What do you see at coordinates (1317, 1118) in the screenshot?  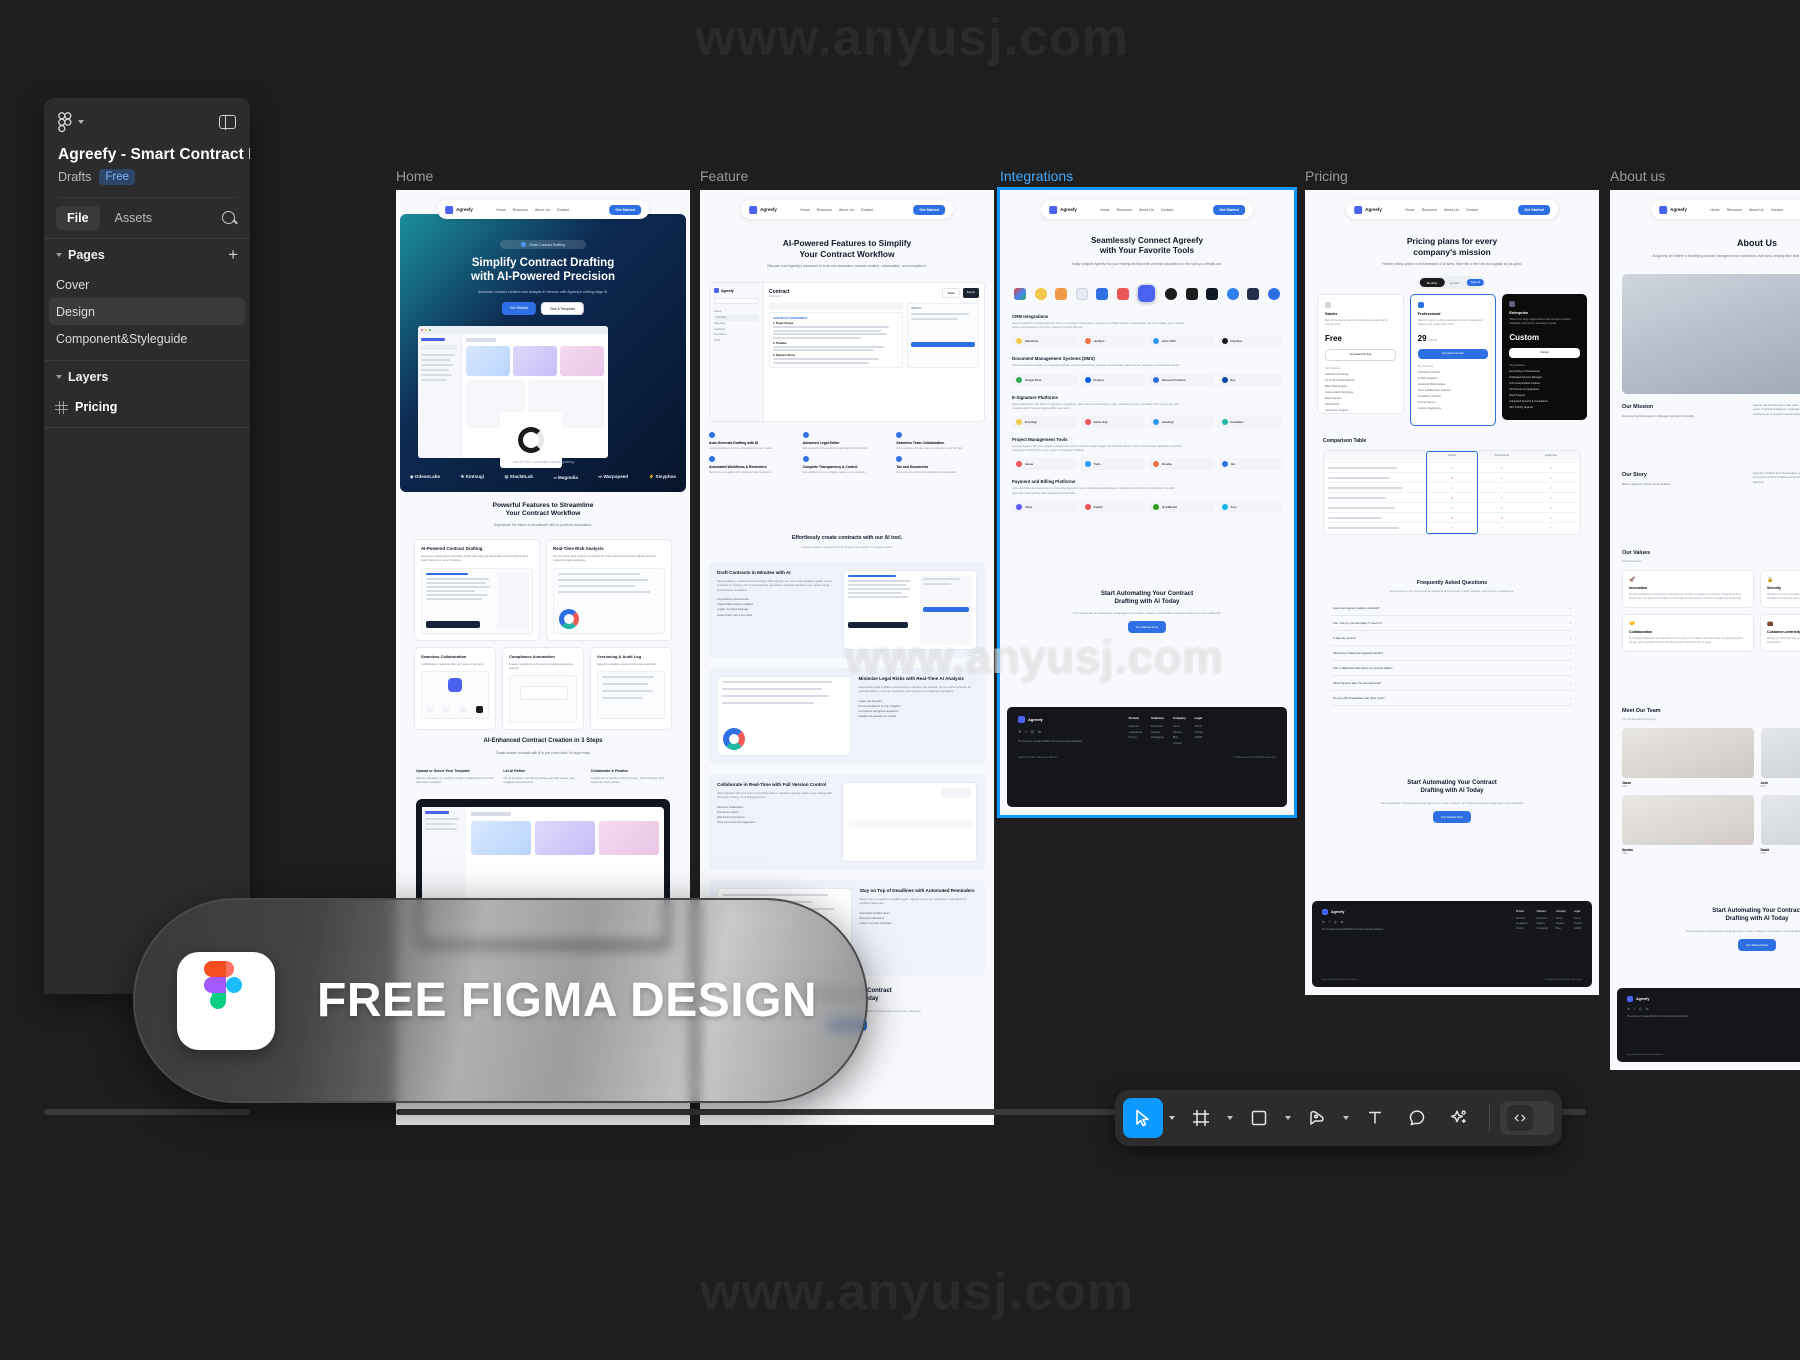 I see `pen-tool` at bounding box center [1317, 1118].